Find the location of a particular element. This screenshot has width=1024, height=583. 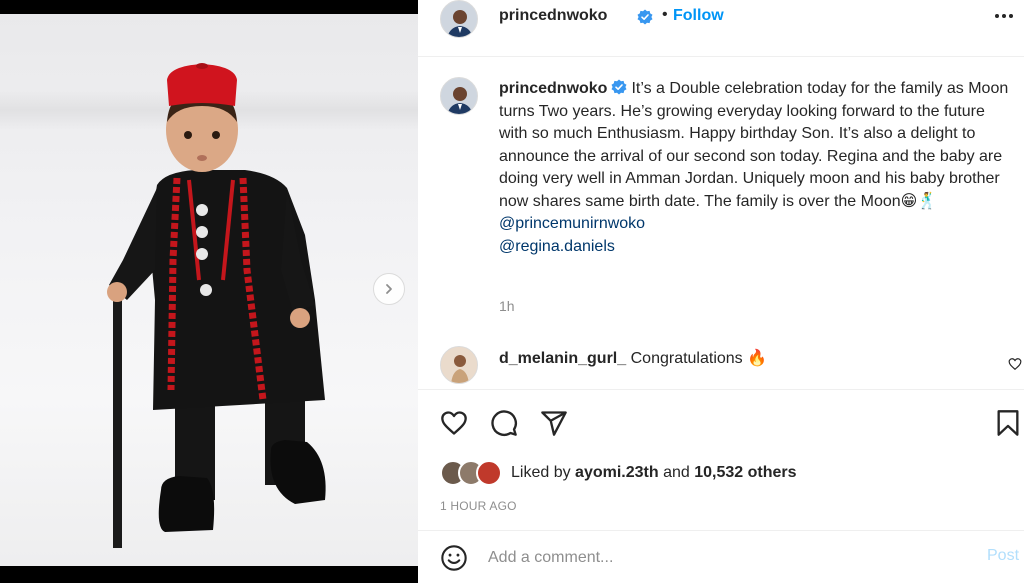

comment-text: Congratulations 🔥 is located at coordinates (699, 358).